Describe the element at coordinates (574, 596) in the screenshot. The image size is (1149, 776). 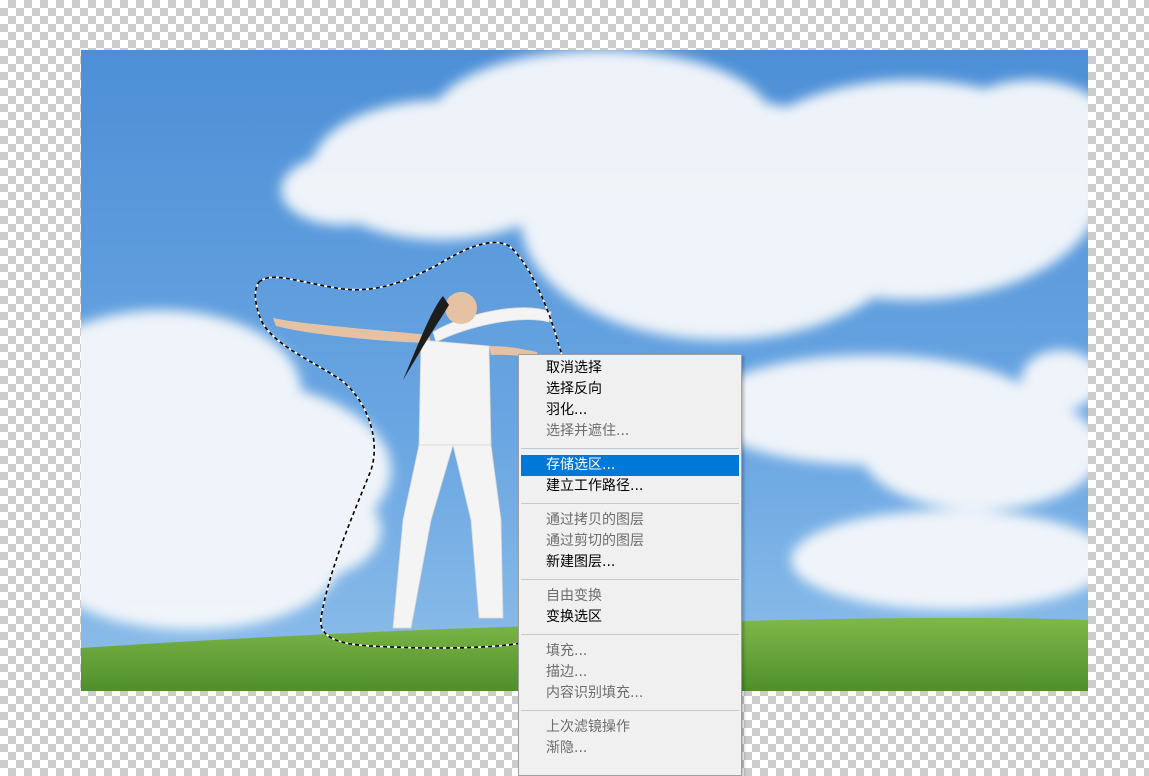
I see `menu-item: 自由变换` at that location.